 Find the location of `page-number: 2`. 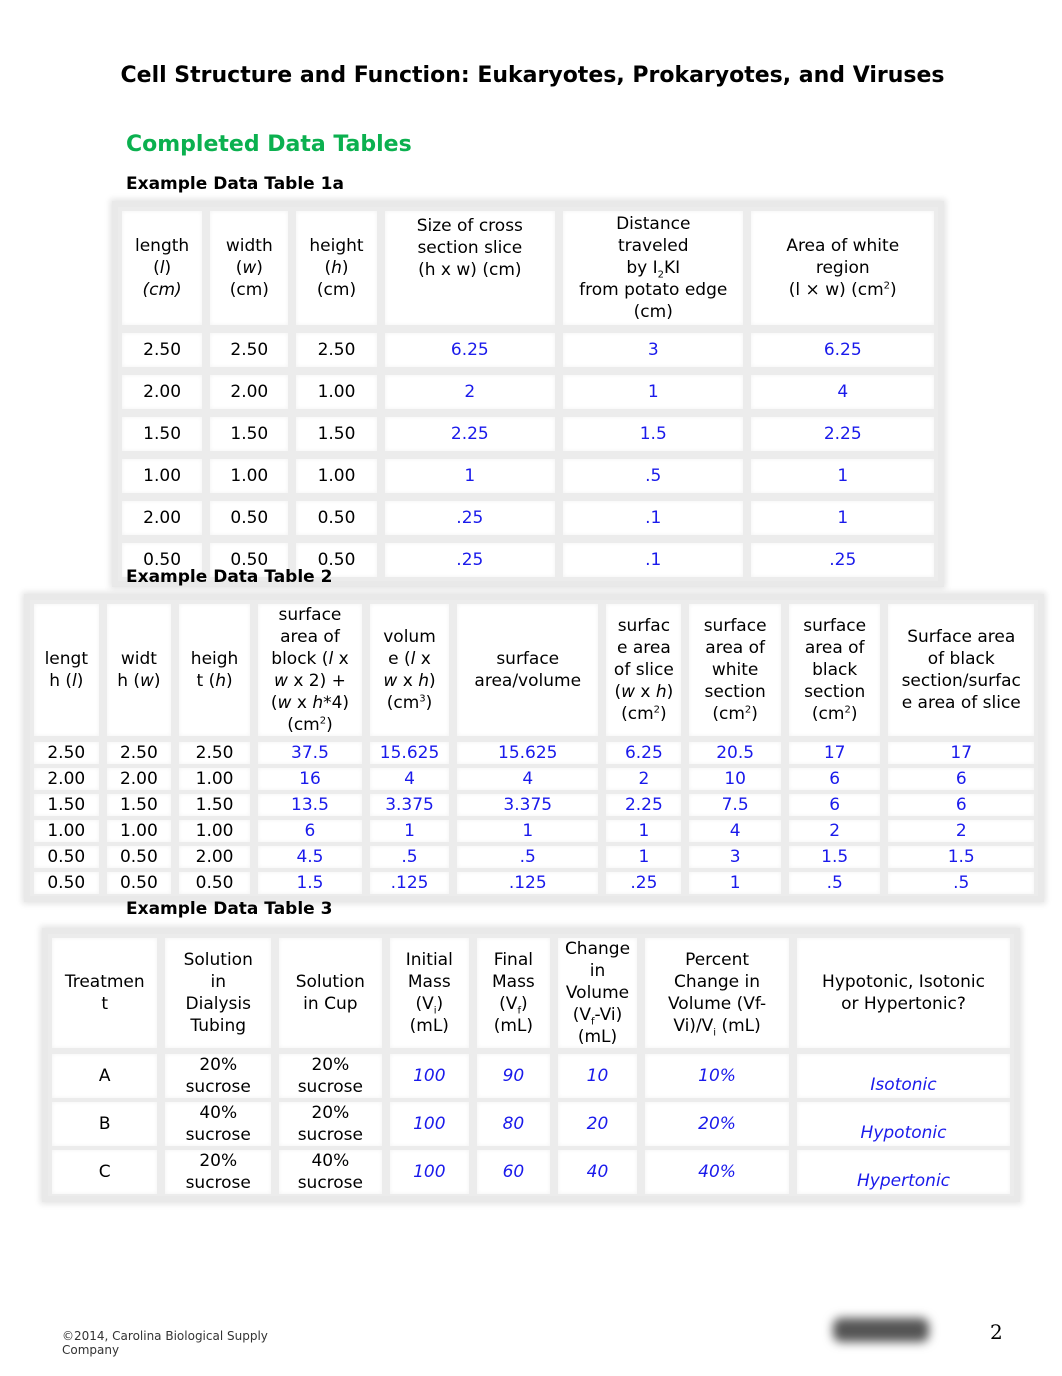

page-number: 2 is located at coordinates (996, 1332).